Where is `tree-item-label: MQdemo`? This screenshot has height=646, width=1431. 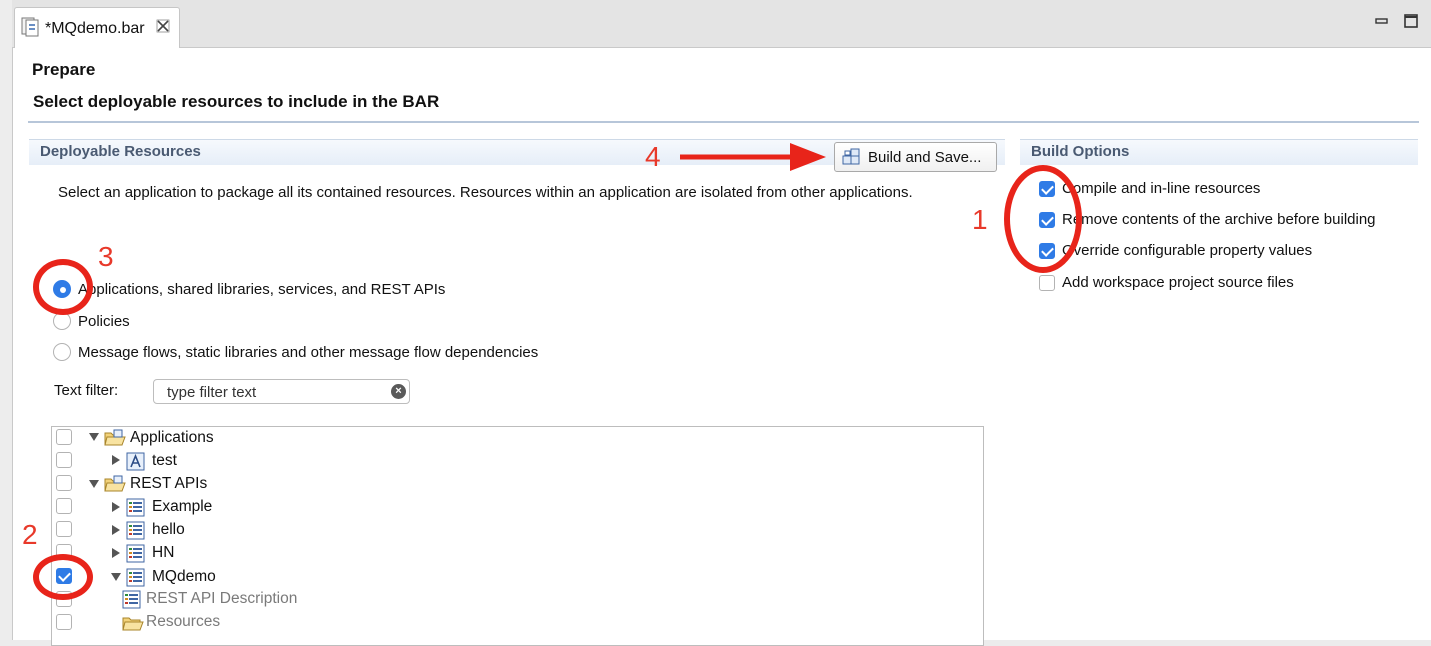
tree-item-label: MQdemo is located at coordinates (184, 576).